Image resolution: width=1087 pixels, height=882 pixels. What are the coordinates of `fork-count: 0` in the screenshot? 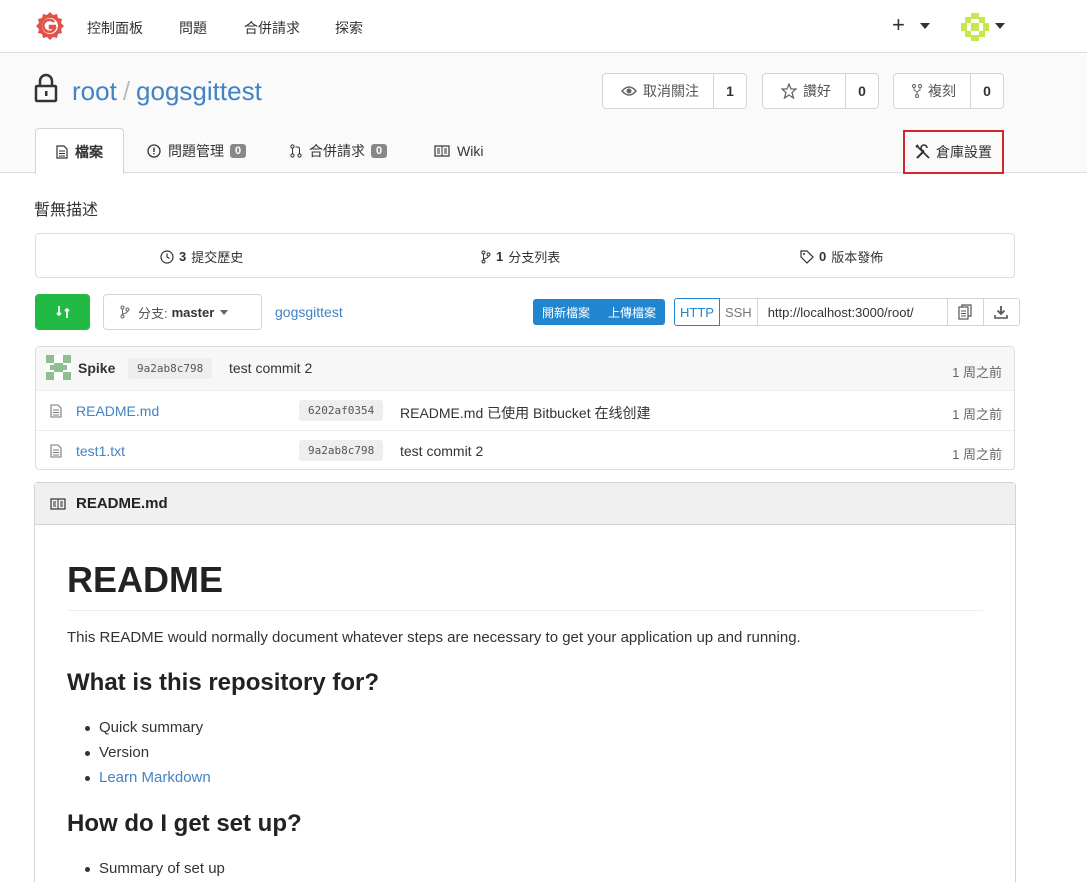 It's located at (987, 91).